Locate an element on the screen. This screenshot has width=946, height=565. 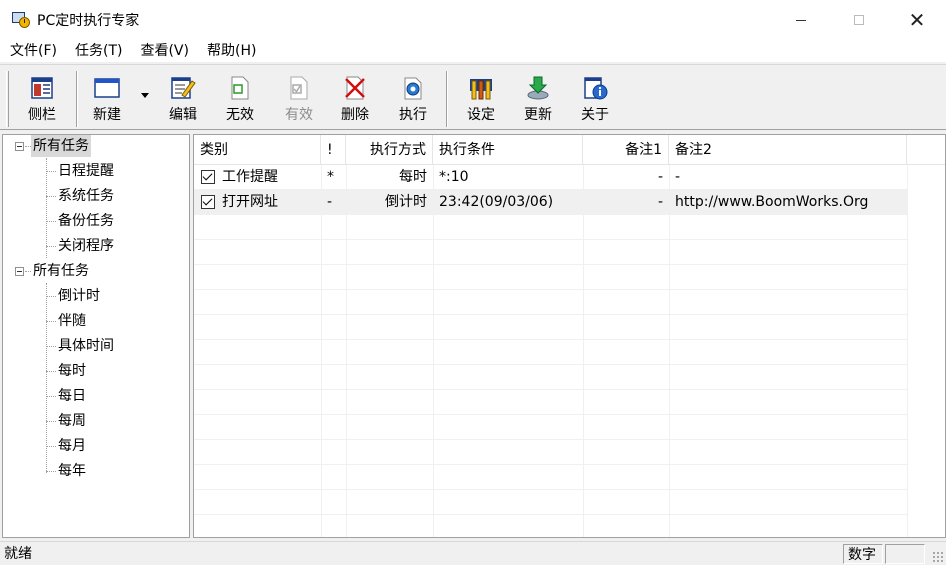
about-label: 关于 is located at coordinates (595, 115).